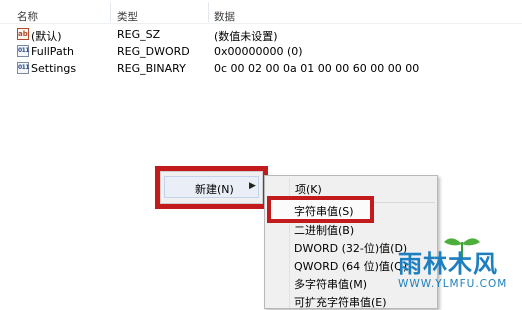 The height and width of the screenshot is (310, 522). What do you see at coordinates (252, 186) in the screenshot?
I see `submenu-arrow-icon: ▶` at bounding box center [252, 186].